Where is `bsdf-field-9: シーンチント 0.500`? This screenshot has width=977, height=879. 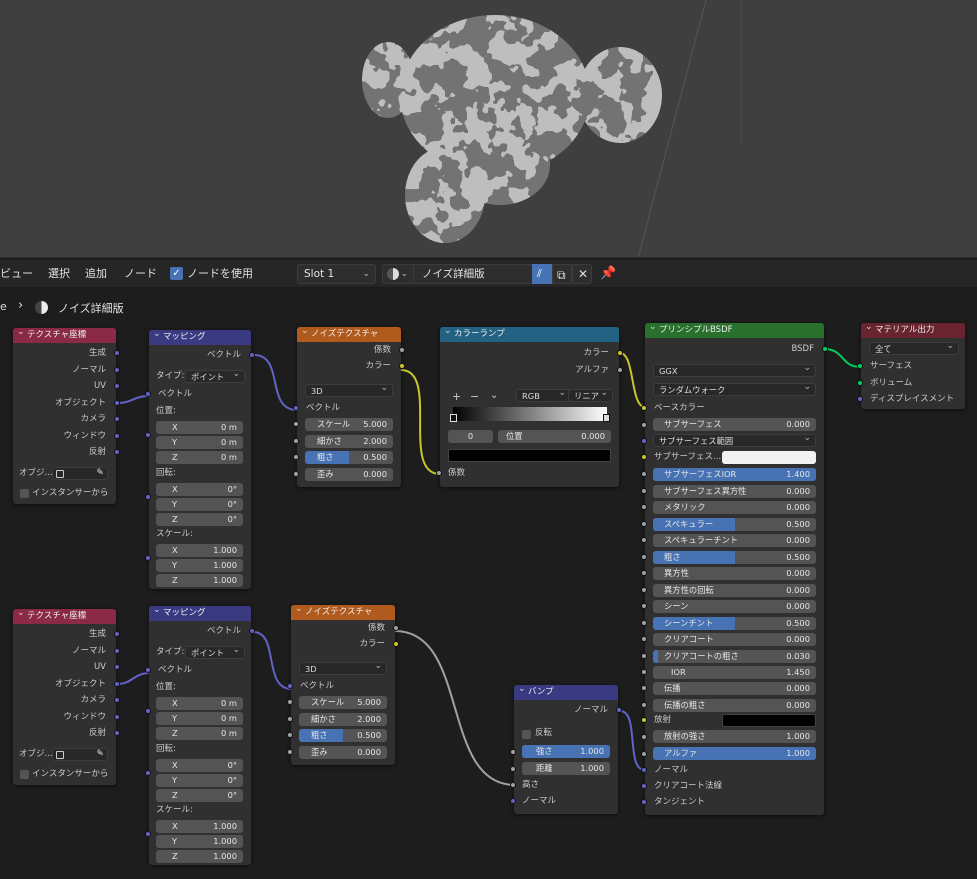
bsdf-field-9: シーンチント 0.500 is located at coordinates (734, 623).